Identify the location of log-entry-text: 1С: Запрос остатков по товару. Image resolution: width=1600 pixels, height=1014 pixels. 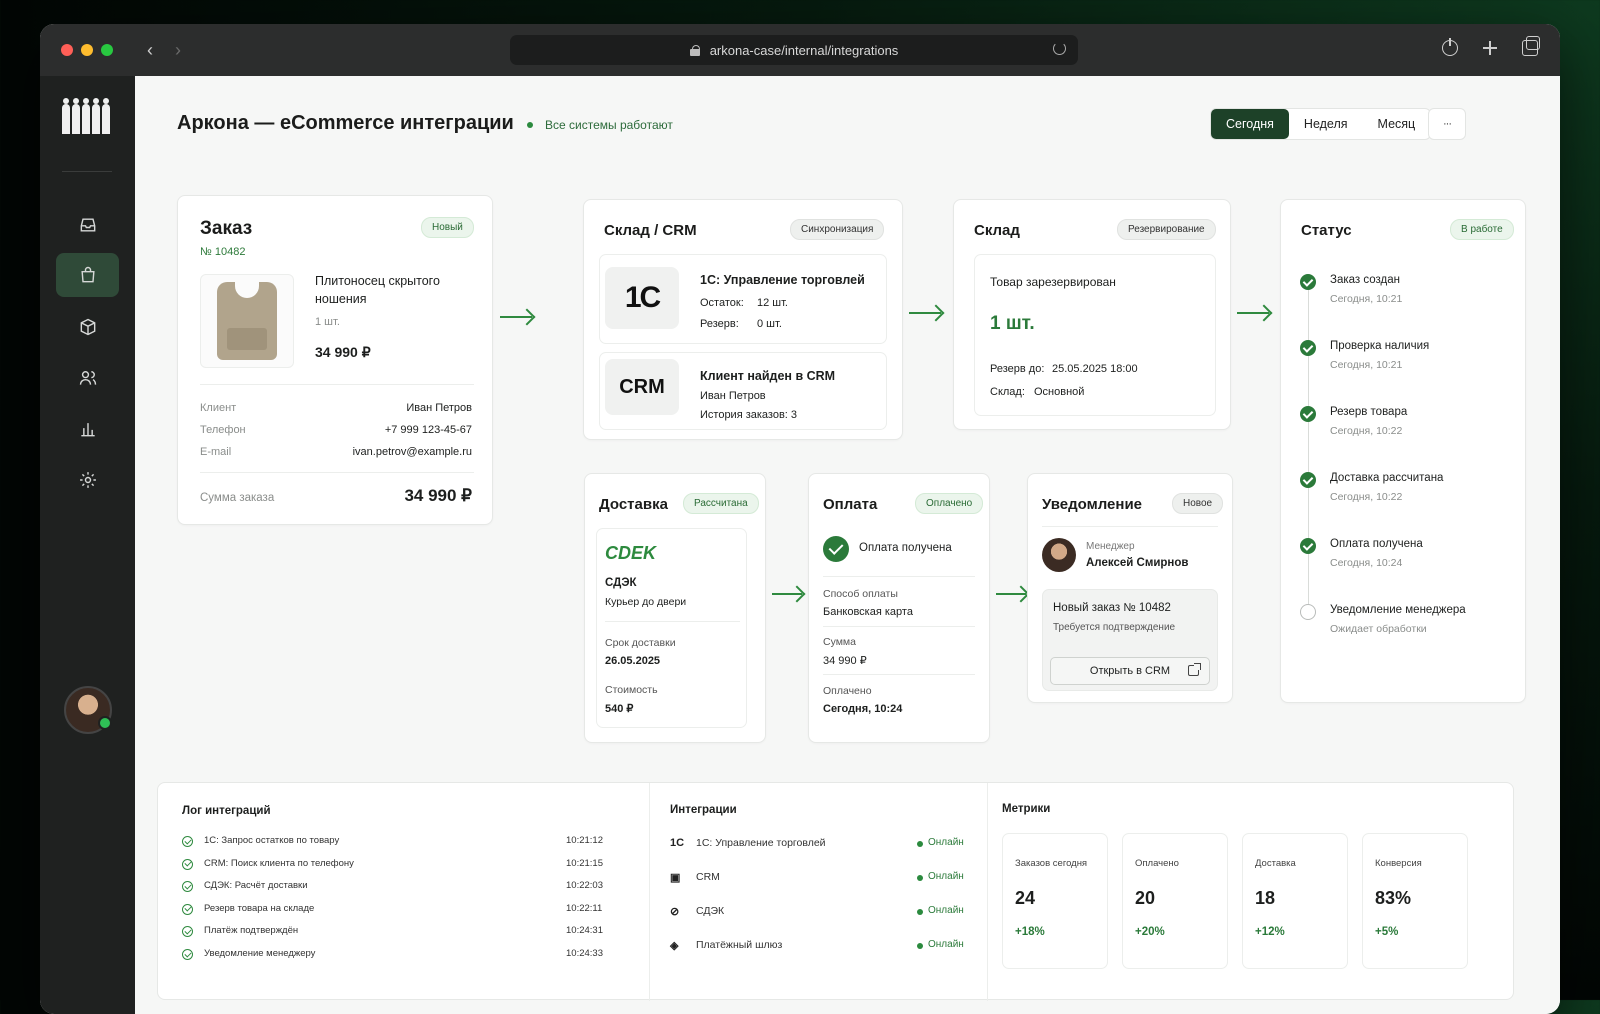
(272, 840).